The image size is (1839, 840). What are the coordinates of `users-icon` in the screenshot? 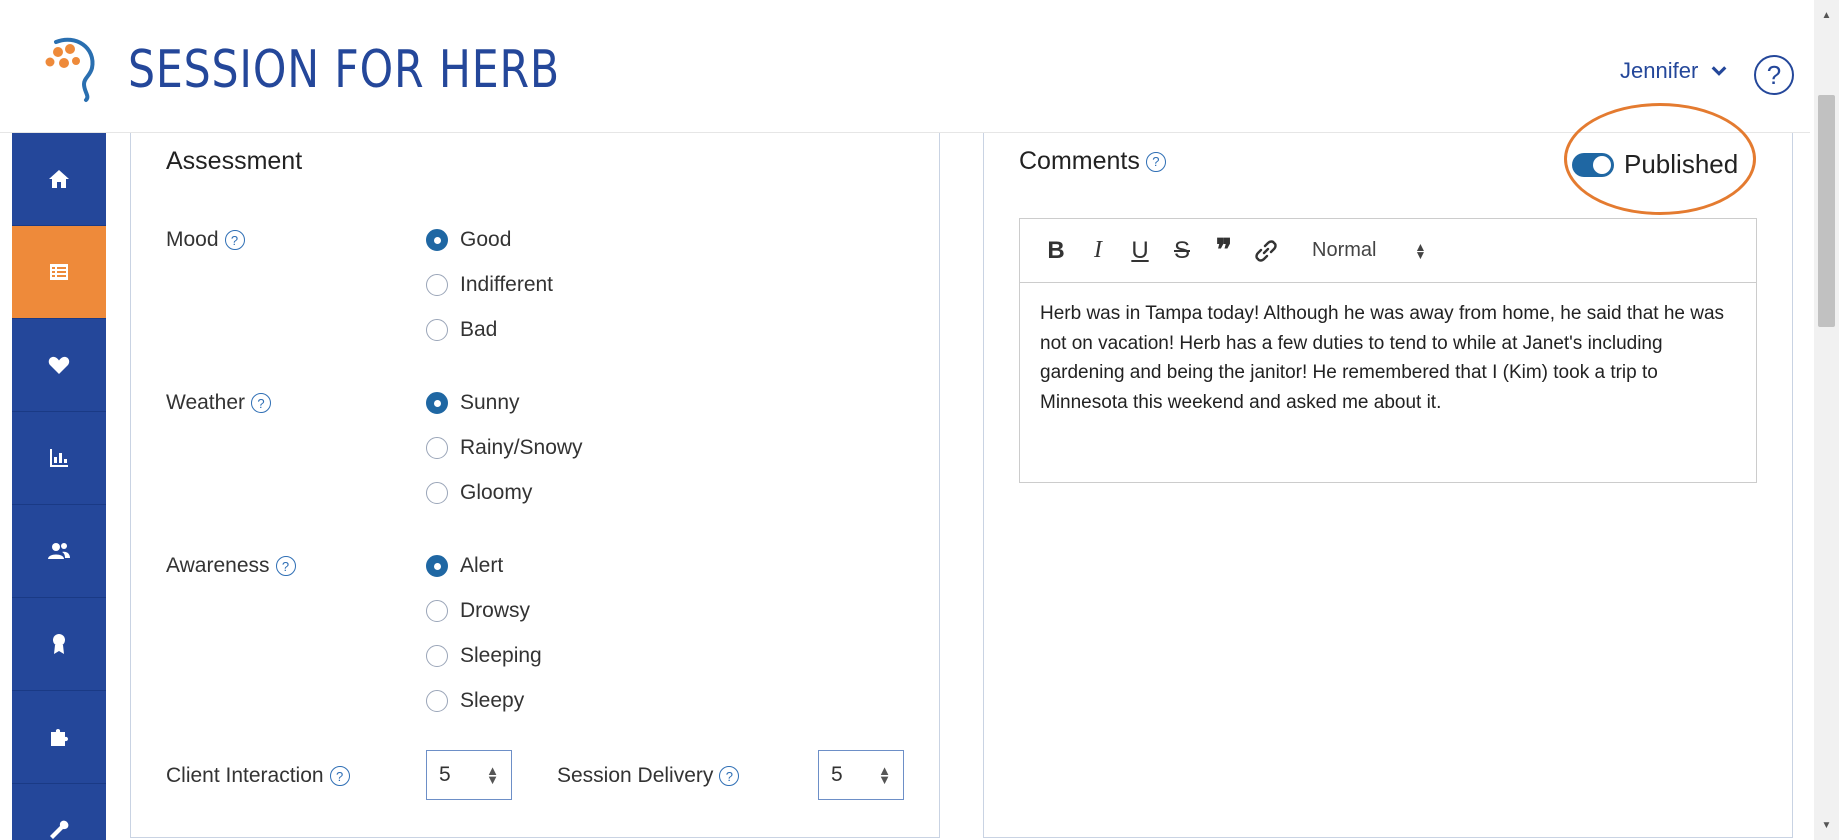 It's located at (59, 551).